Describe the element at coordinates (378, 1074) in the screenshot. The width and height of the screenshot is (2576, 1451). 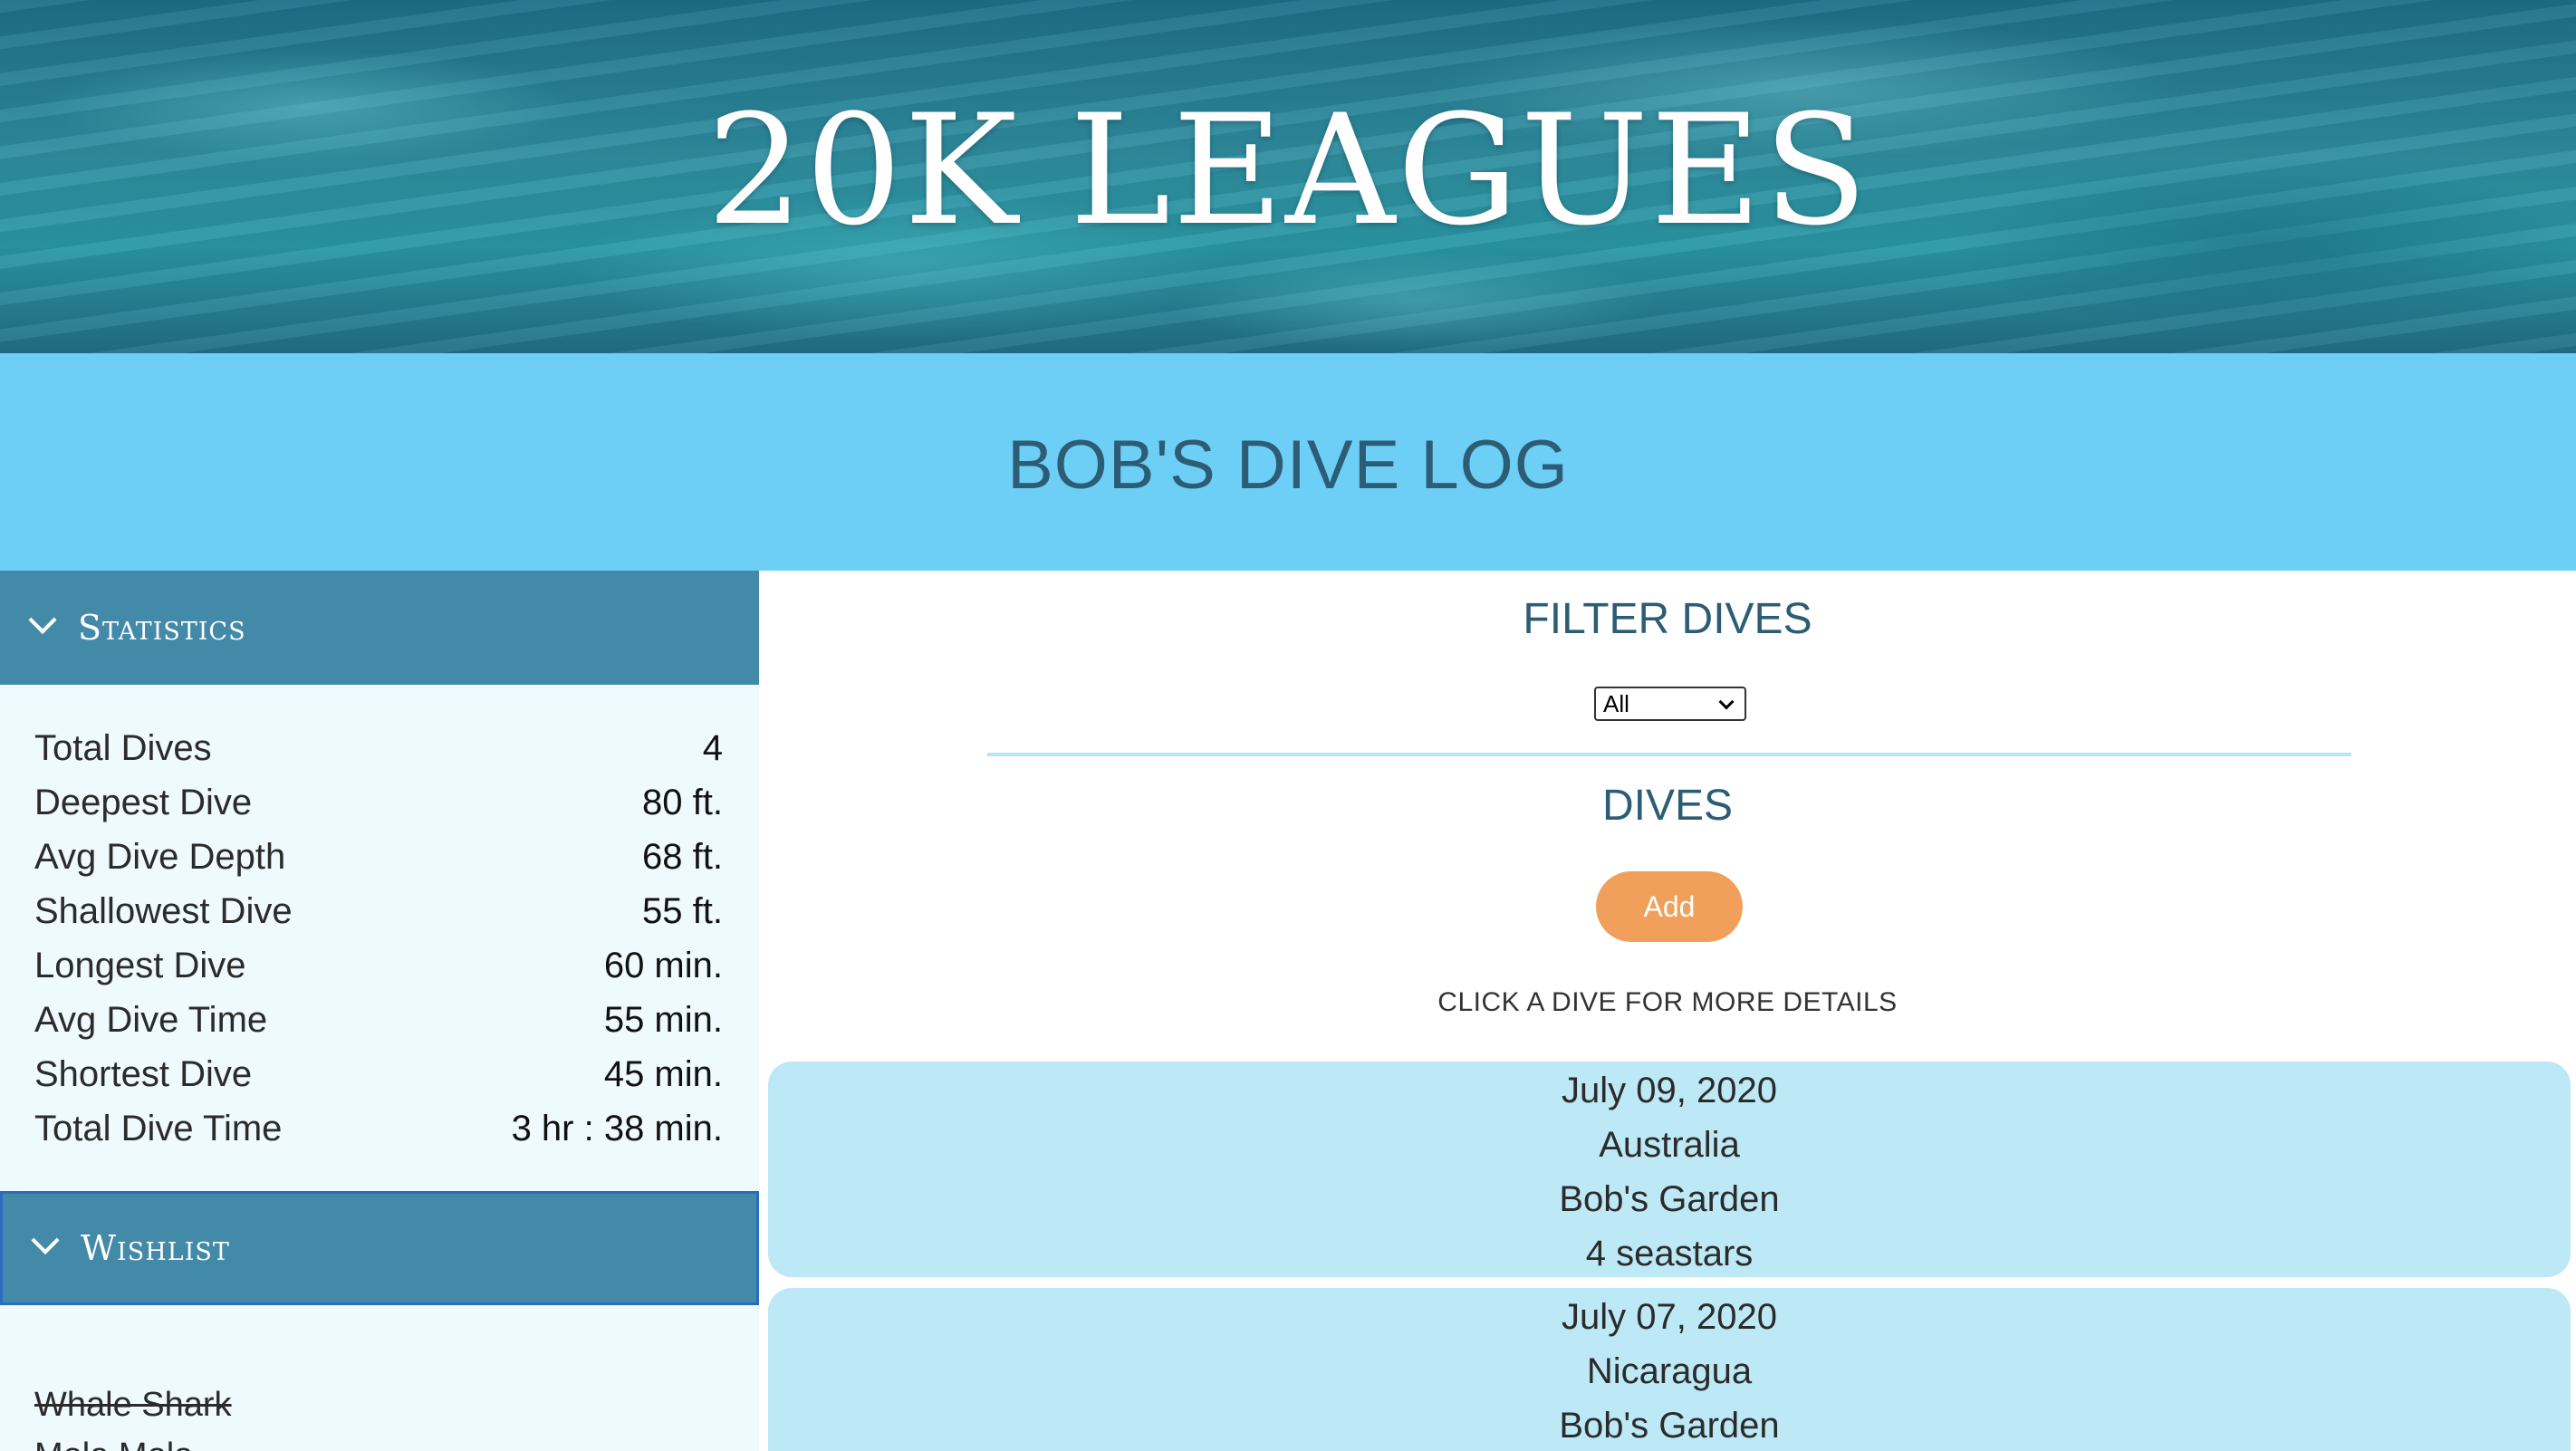
I see `stat-row-shortest-dive: Shortest Dive 45 min.` at that location.